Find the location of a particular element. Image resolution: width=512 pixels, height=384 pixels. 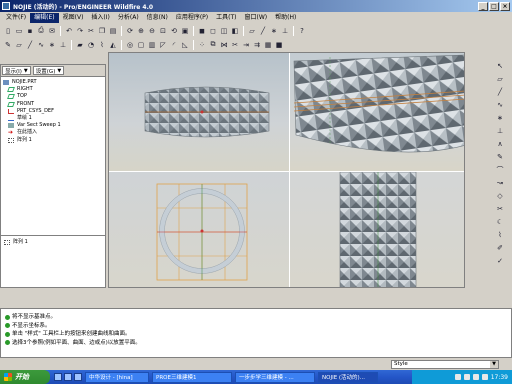

extend-icon: ⇥ is located at coordinates (246, 45).